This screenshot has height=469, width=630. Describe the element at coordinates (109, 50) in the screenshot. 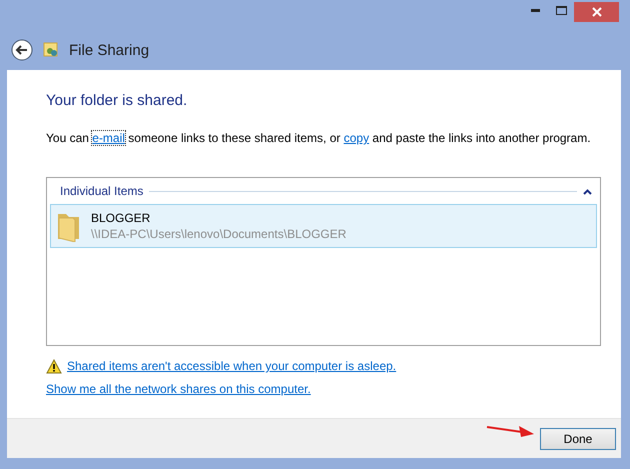

I see `window-title: File Sharing` at that location.